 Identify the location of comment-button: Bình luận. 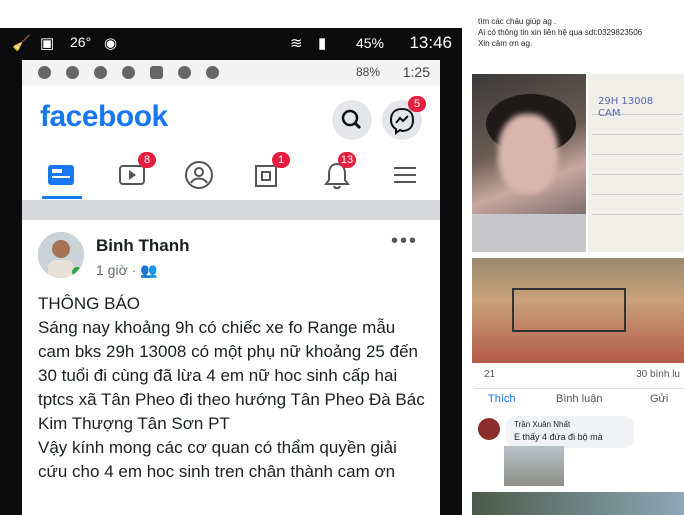
(579, 399).